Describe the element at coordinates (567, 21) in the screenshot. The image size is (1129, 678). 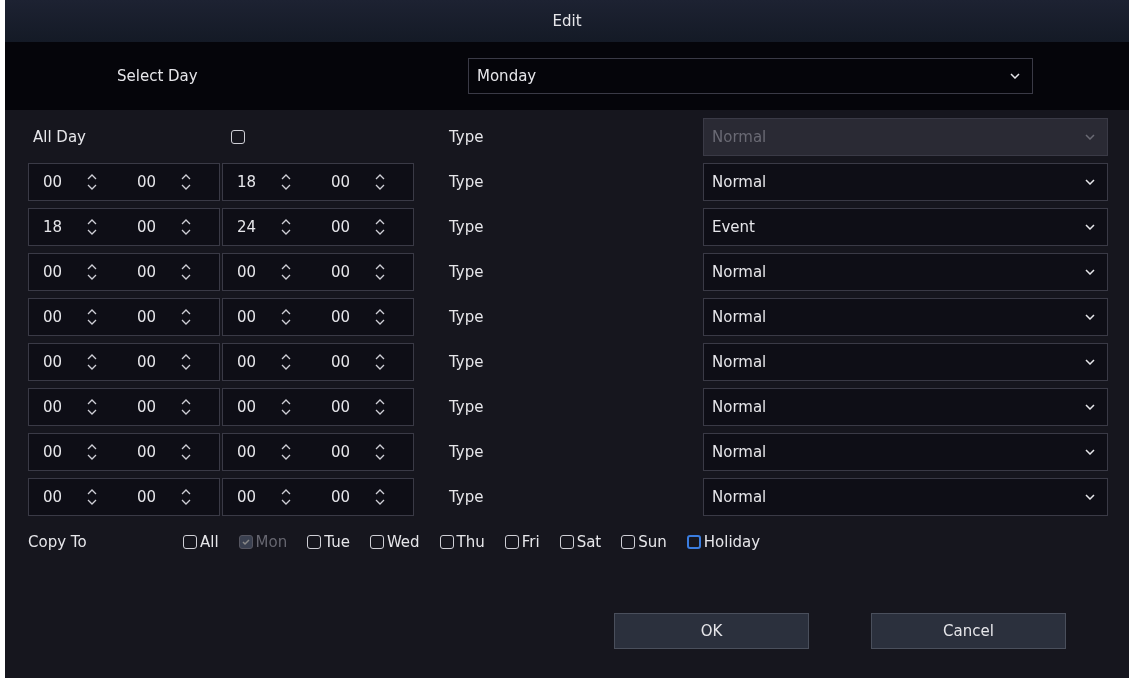
I see `dialog-title: Edit` at that location.